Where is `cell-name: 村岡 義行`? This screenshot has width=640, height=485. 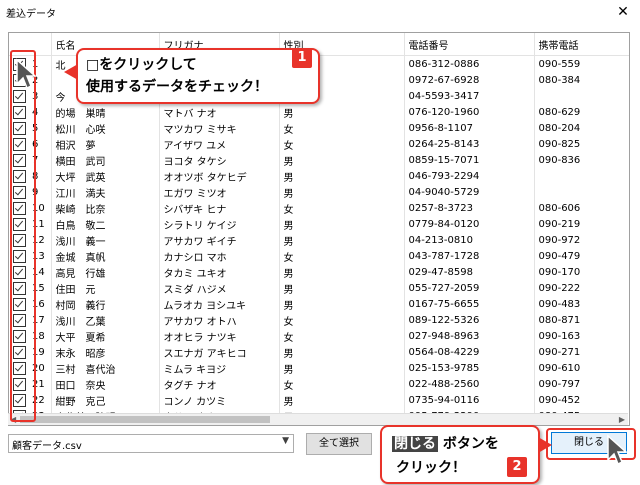
cell-name: 村岡 義行 is located at coordinates (105, 304).